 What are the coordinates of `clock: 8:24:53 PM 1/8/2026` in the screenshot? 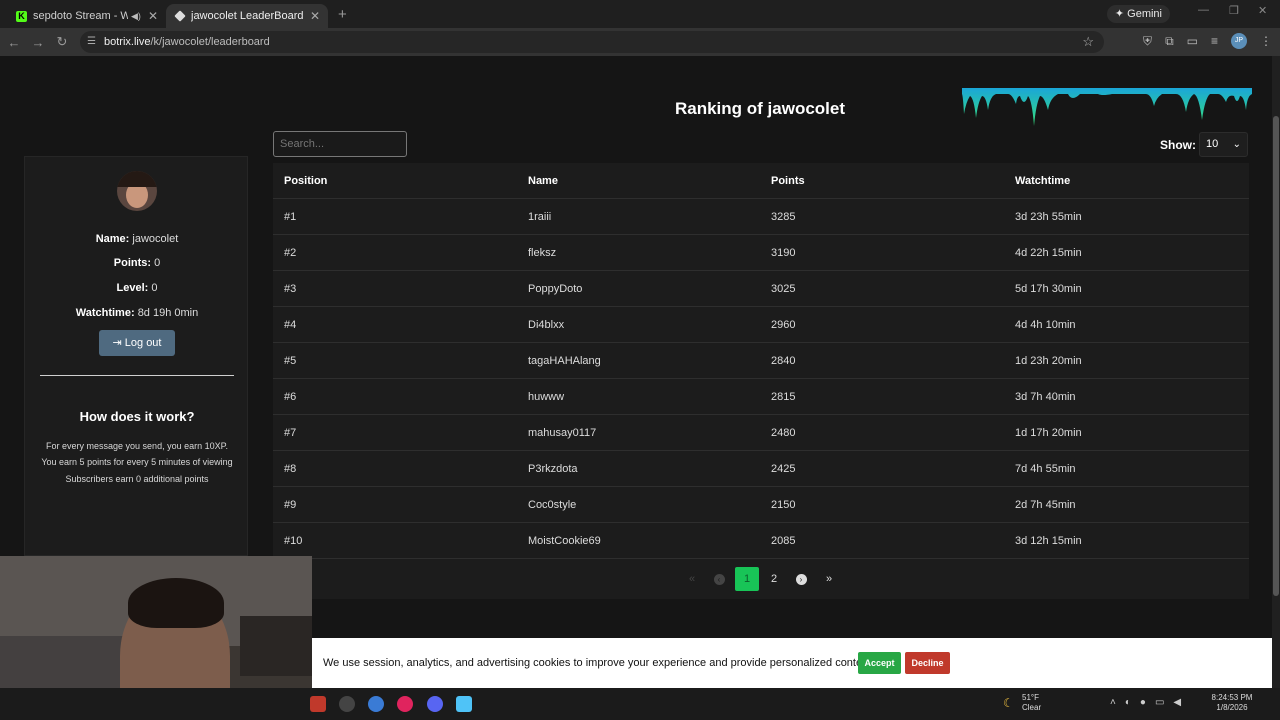 It's located at (1232, 703).